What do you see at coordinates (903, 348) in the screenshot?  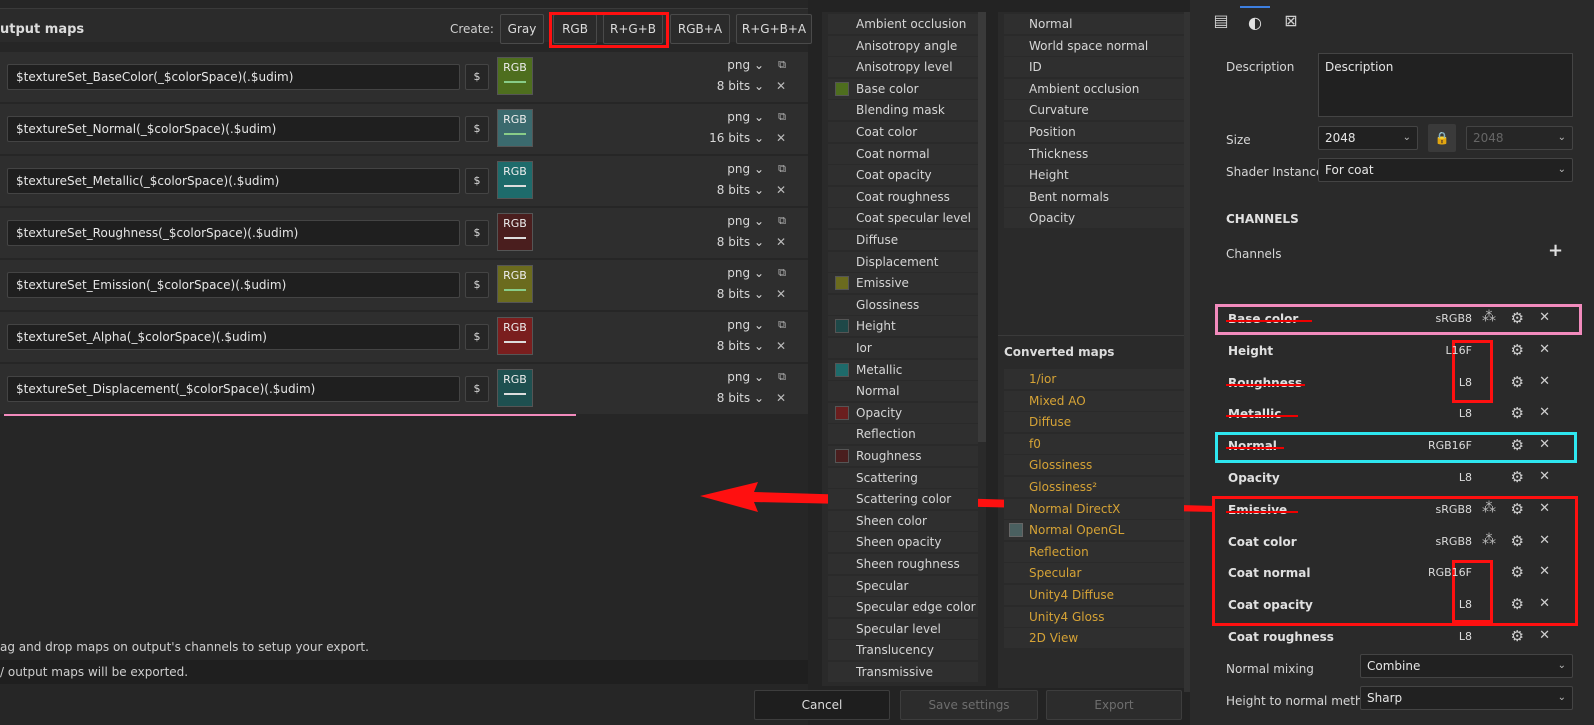 I see `input-map-item: Ior` at bounding box center [903, 348].